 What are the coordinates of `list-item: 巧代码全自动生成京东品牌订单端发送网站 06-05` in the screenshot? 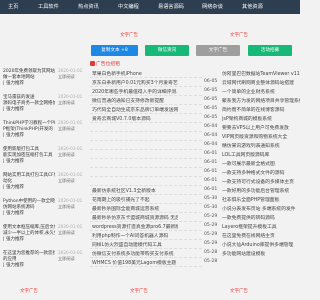 It's located at (153, 109).